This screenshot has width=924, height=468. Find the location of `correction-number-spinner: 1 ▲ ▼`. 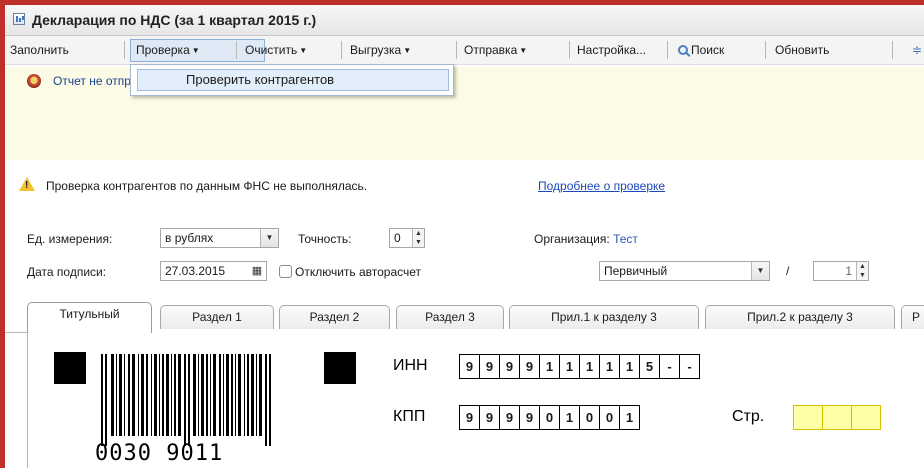

correction-number-spinner: 1 ▲ ▼ is located at coordinates (841, 271).